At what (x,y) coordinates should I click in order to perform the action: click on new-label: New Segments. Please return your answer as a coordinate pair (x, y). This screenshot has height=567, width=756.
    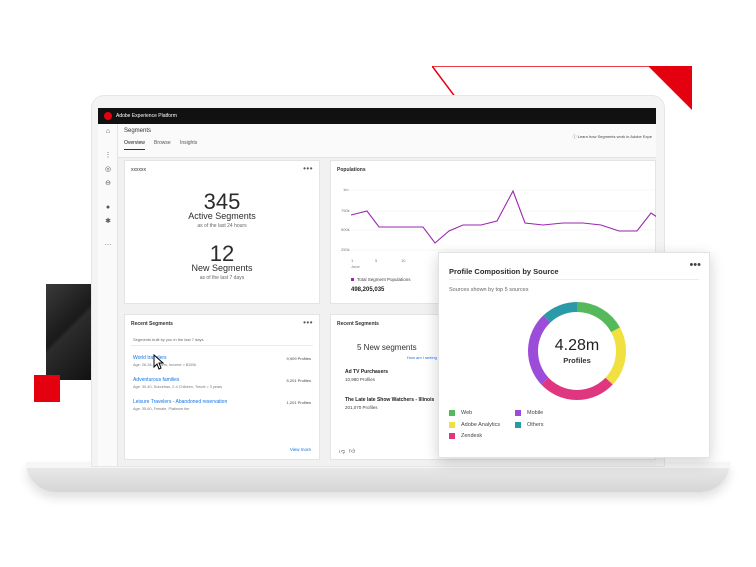
    Looking at the image, I should click on (222, 268).